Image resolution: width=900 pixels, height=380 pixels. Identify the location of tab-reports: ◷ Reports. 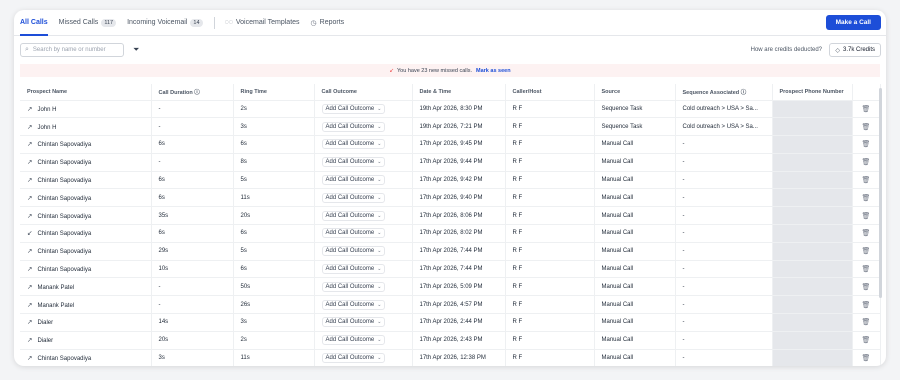
(328, 23).